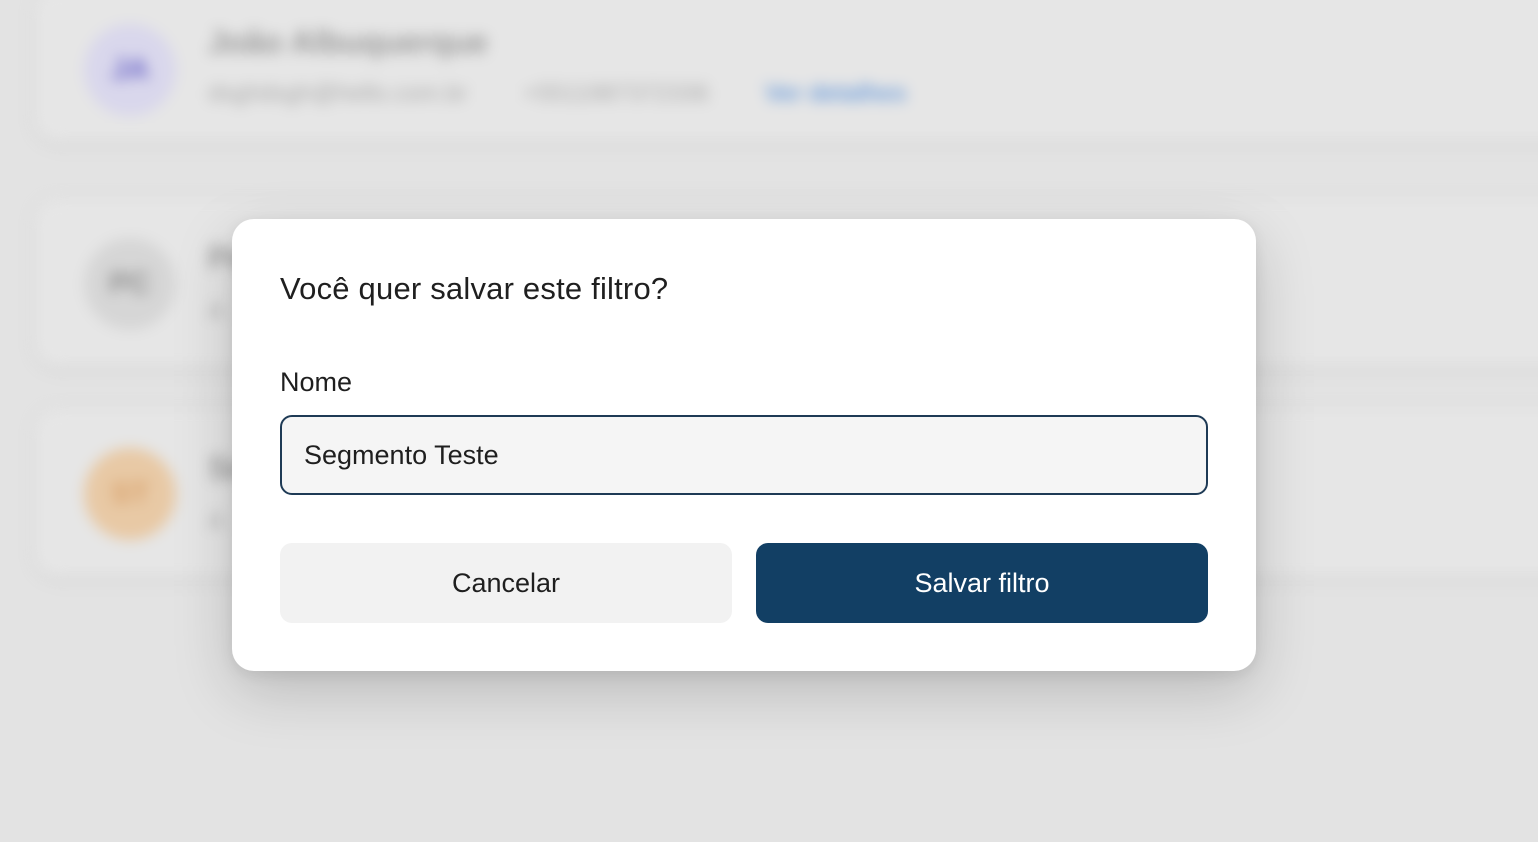 The height and width of the screenshot is (842, 1538). Describe the element at coordinates (982, 583) in the screenshot. I see `save-filter-button: Salvar filtro` at that location.